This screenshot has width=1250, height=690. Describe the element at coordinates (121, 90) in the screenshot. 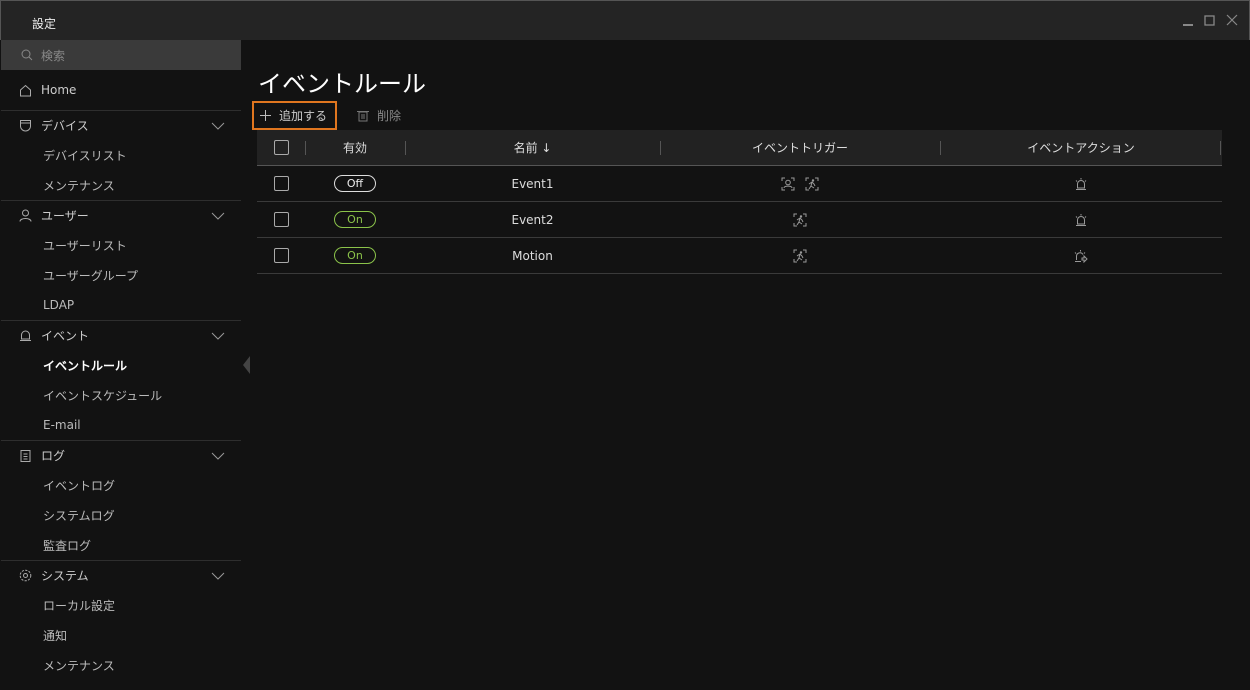

I see `sidebar-item-home: Home` at that location.